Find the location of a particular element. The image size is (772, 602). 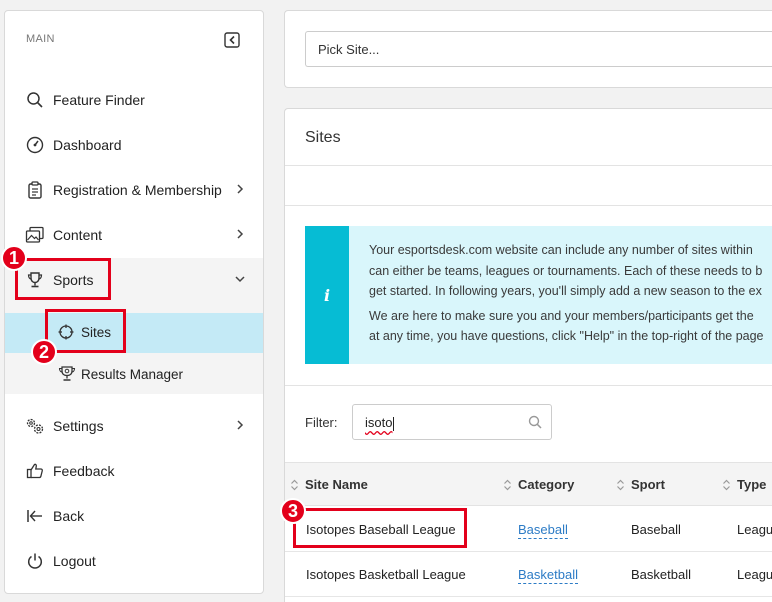

sidebar-item-label: Registration & Membership is located at coordinates (137, 190).